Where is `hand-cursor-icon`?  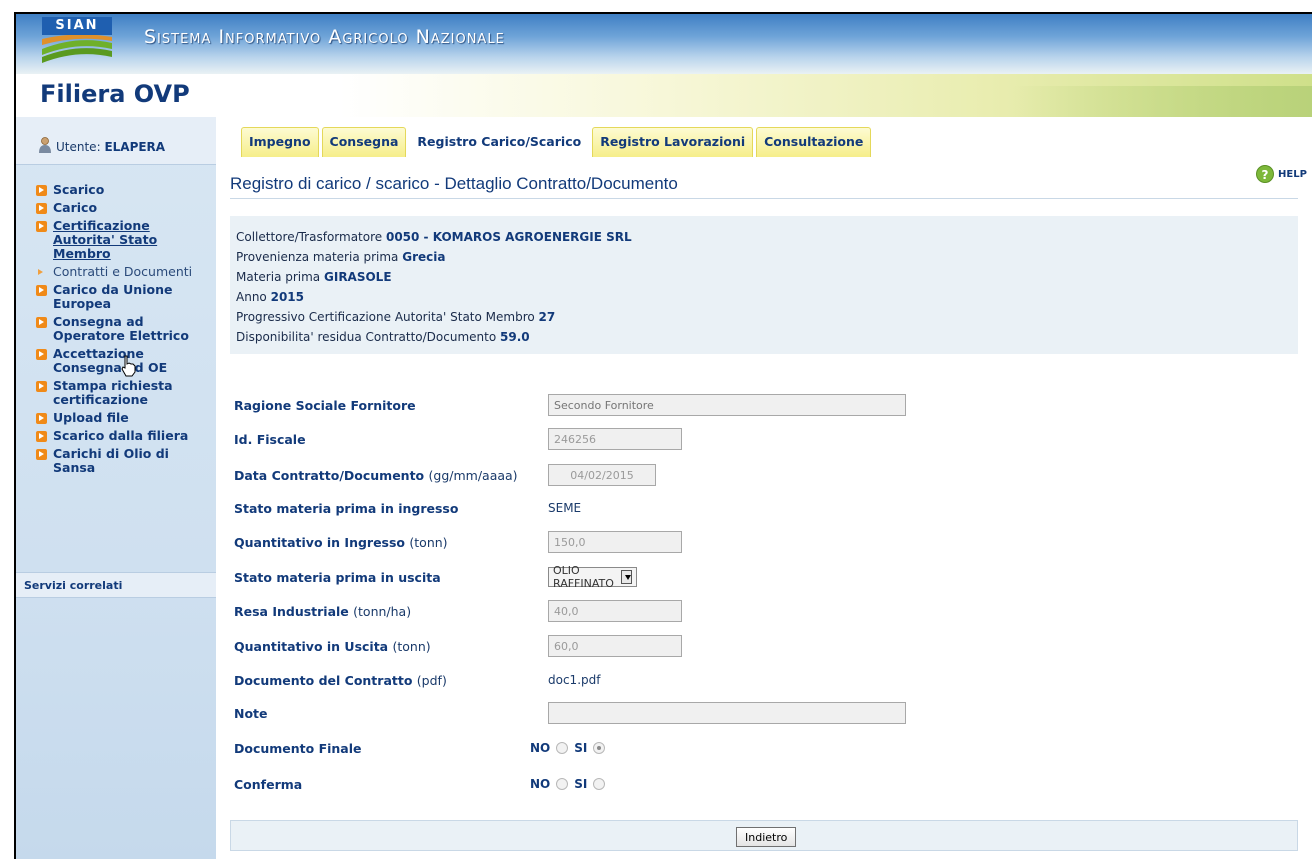 hand-cursor-icon is located at coordinates (128, 366).